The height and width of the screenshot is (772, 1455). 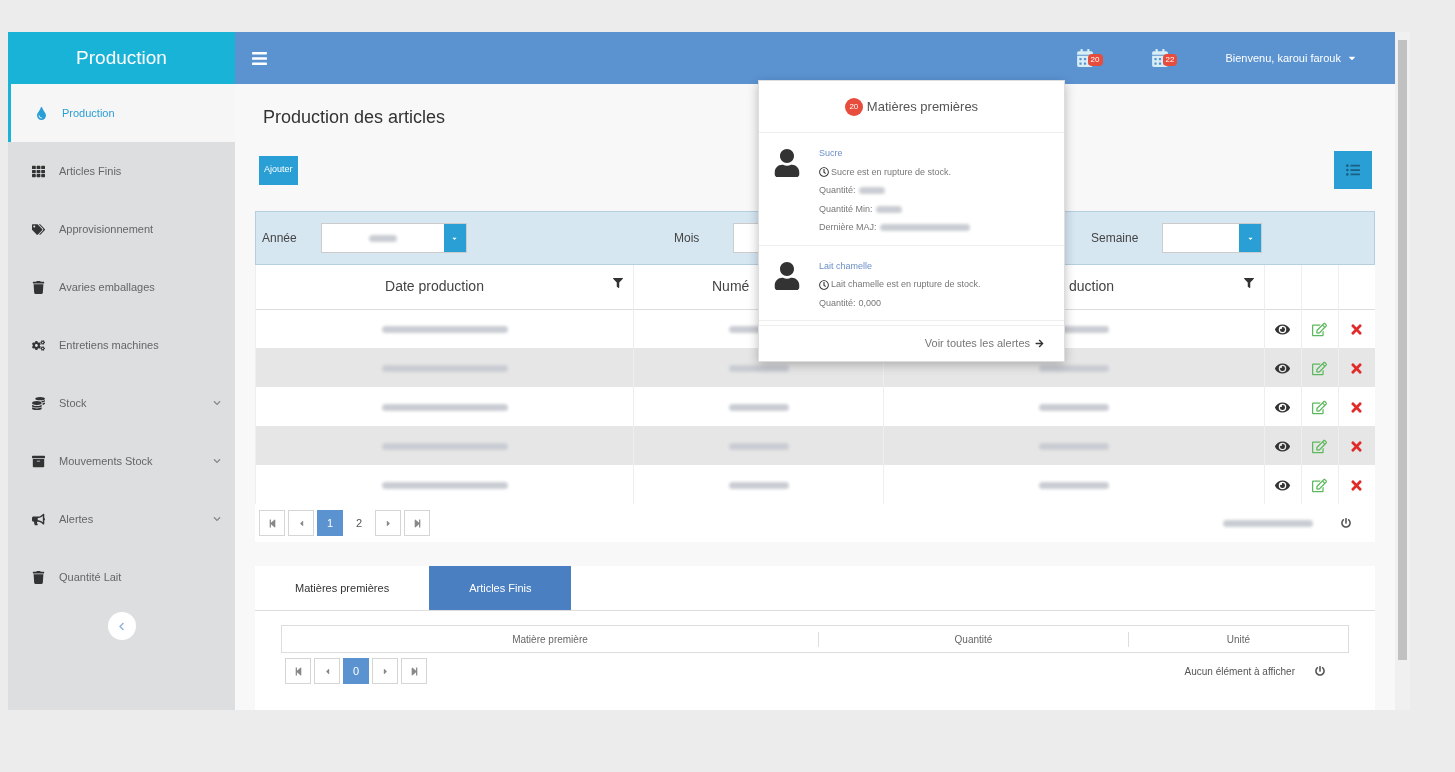 What do you see at coordinates (846, 209) in the screenshot?
I see `field-label: Quantité Min:` at bounding box center [846, 209].